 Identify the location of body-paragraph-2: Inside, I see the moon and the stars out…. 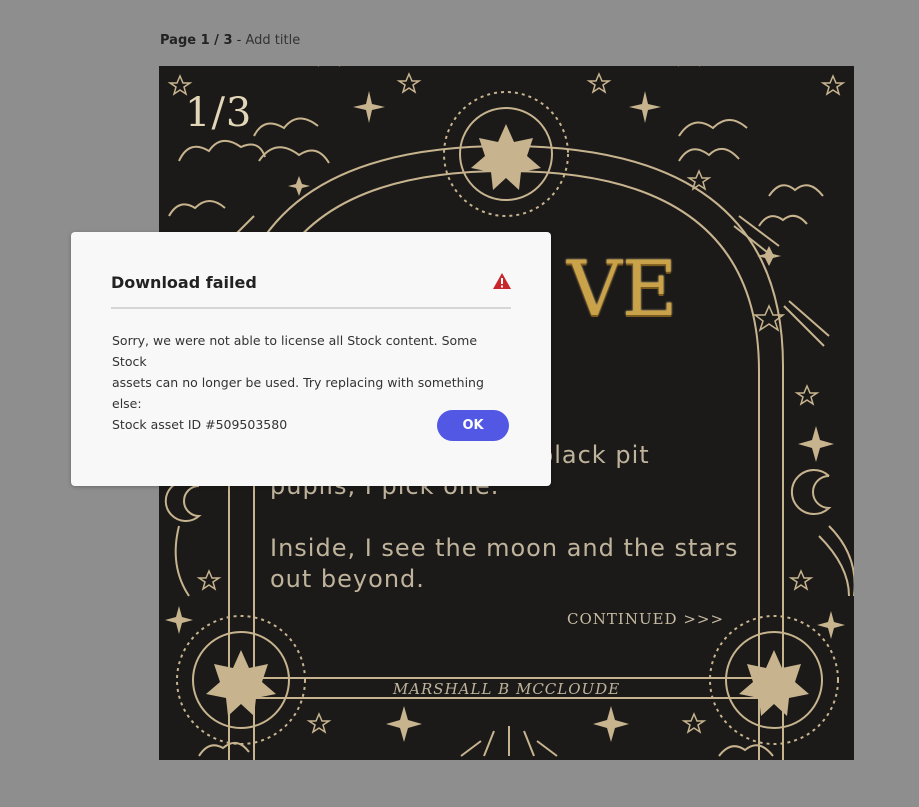
(520, 564).